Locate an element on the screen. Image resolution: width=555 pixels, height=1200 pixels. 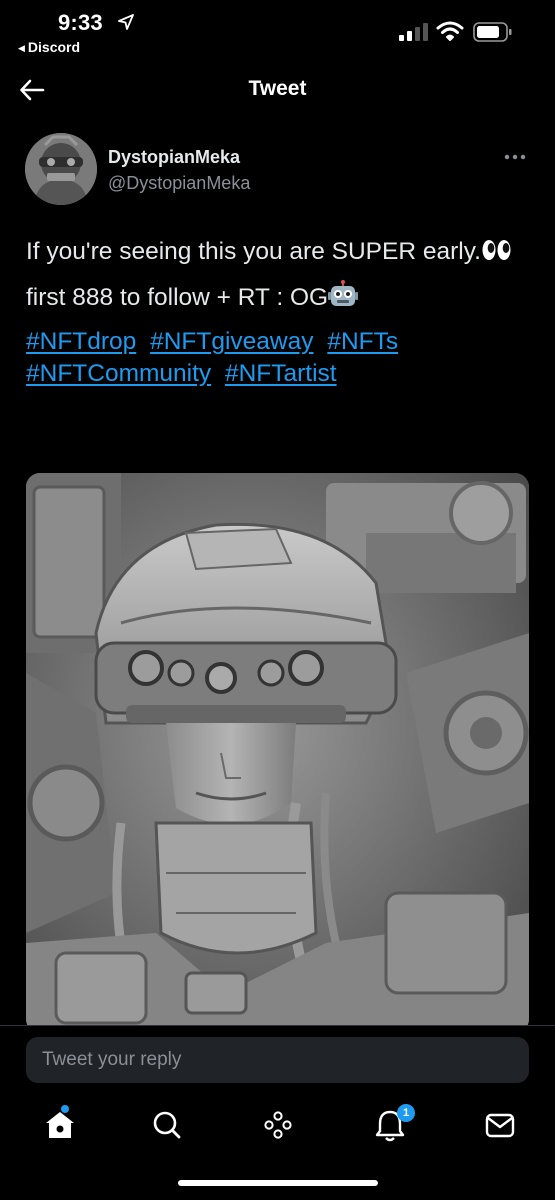
back-app-label: Discord is located at coordinates (54, 47).